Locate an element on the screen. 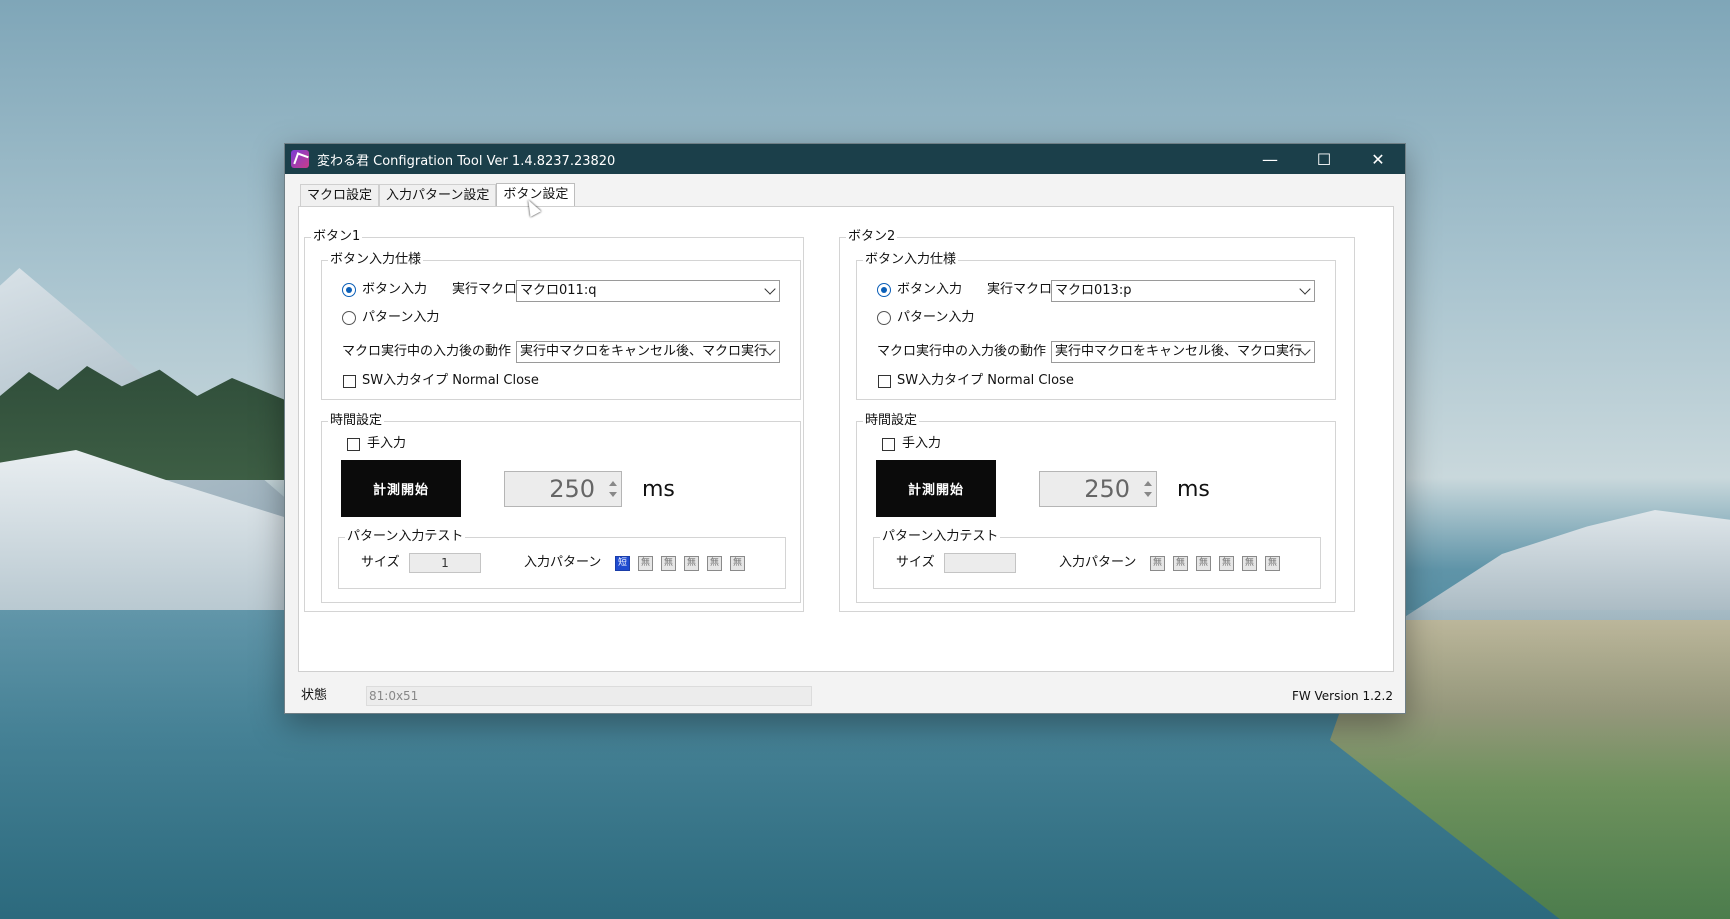 Image resolution: width=1730 pixels, height=919 pixels. status-value: 81:0x51 is located at coordinates (589, 696).